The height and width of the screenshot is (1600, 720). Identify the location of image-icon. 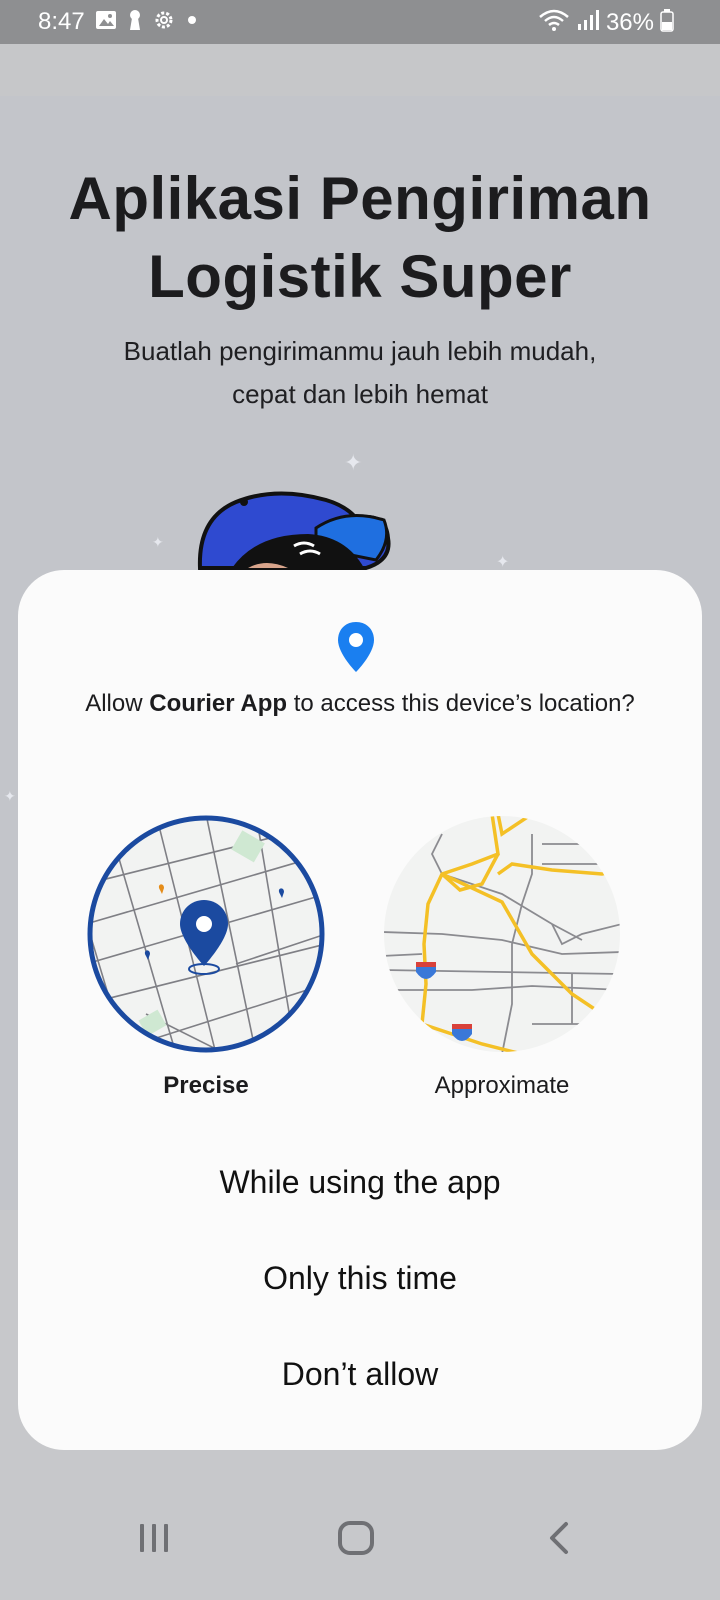
(106, 22).